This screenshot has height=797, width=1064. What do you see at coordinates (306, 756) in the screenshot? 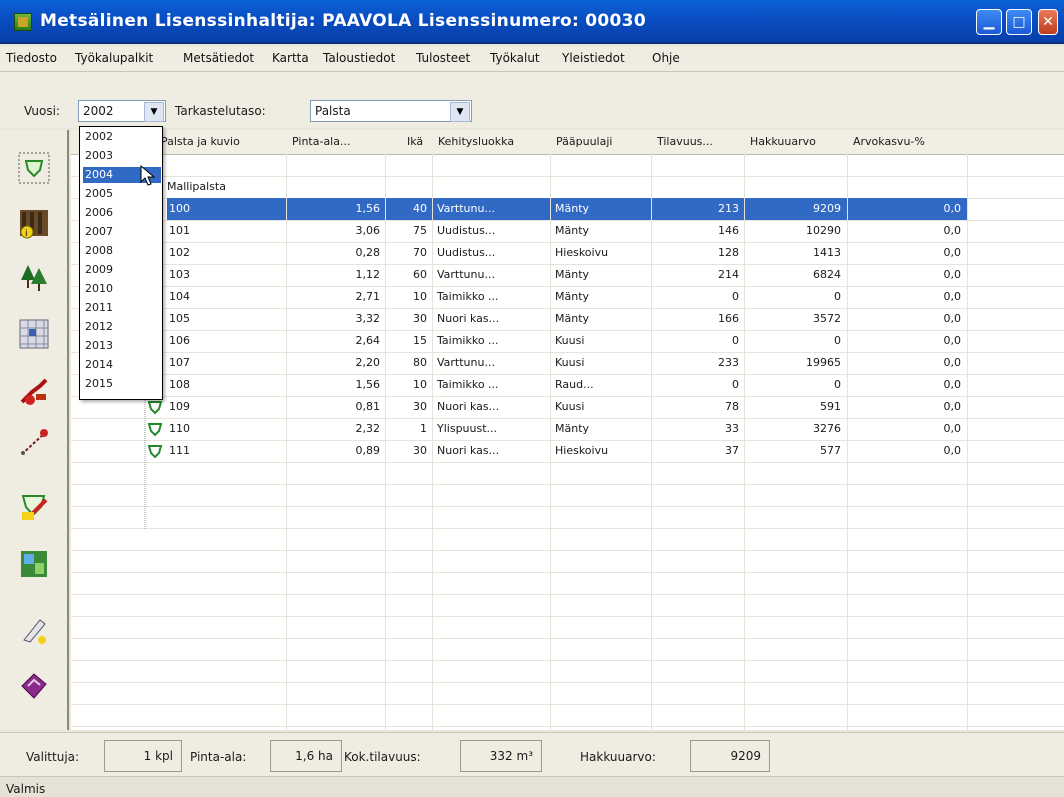
I see `pinta-ala-value: 1,6 ha` at bounding box center [306, 756].